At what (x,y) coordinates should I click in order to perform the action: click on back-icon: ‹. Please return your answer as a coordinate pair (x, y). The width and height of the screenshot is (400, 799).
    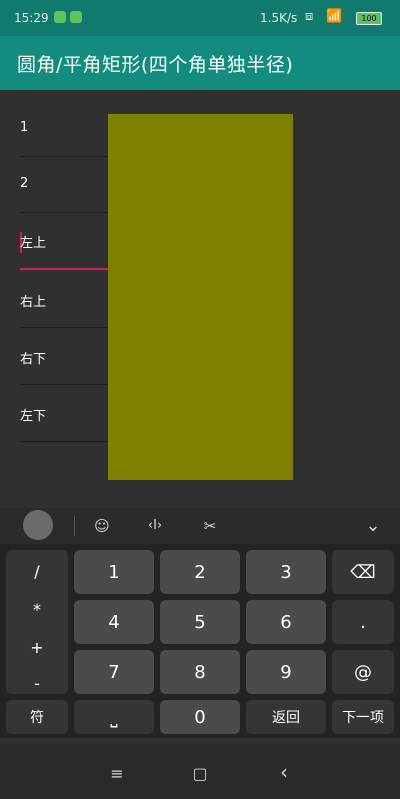
    Looking at the image, I should click on (284, 772).